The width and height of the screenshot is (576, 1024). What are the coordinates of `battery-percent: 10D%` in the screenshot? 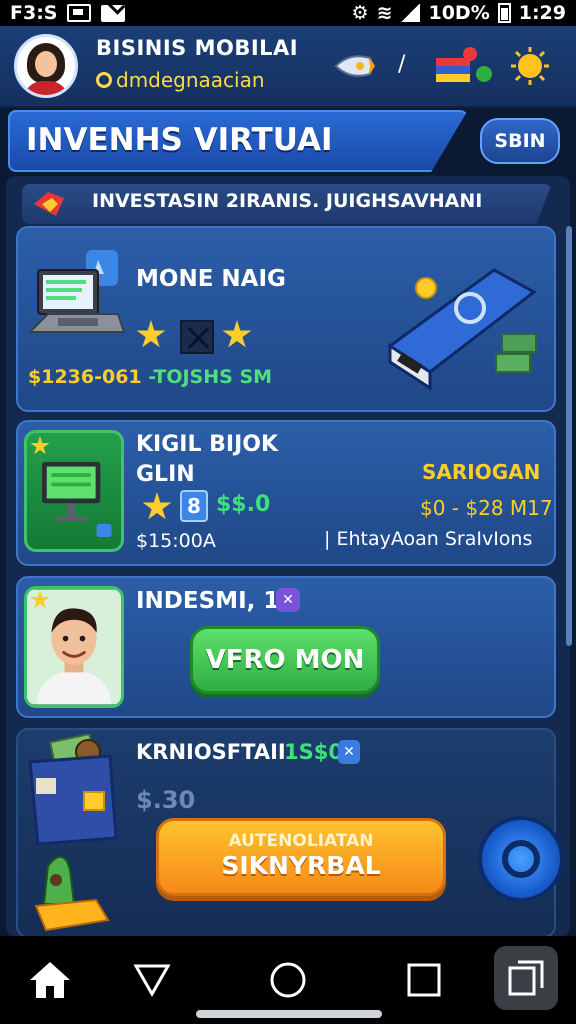 It's located at (459, 13).